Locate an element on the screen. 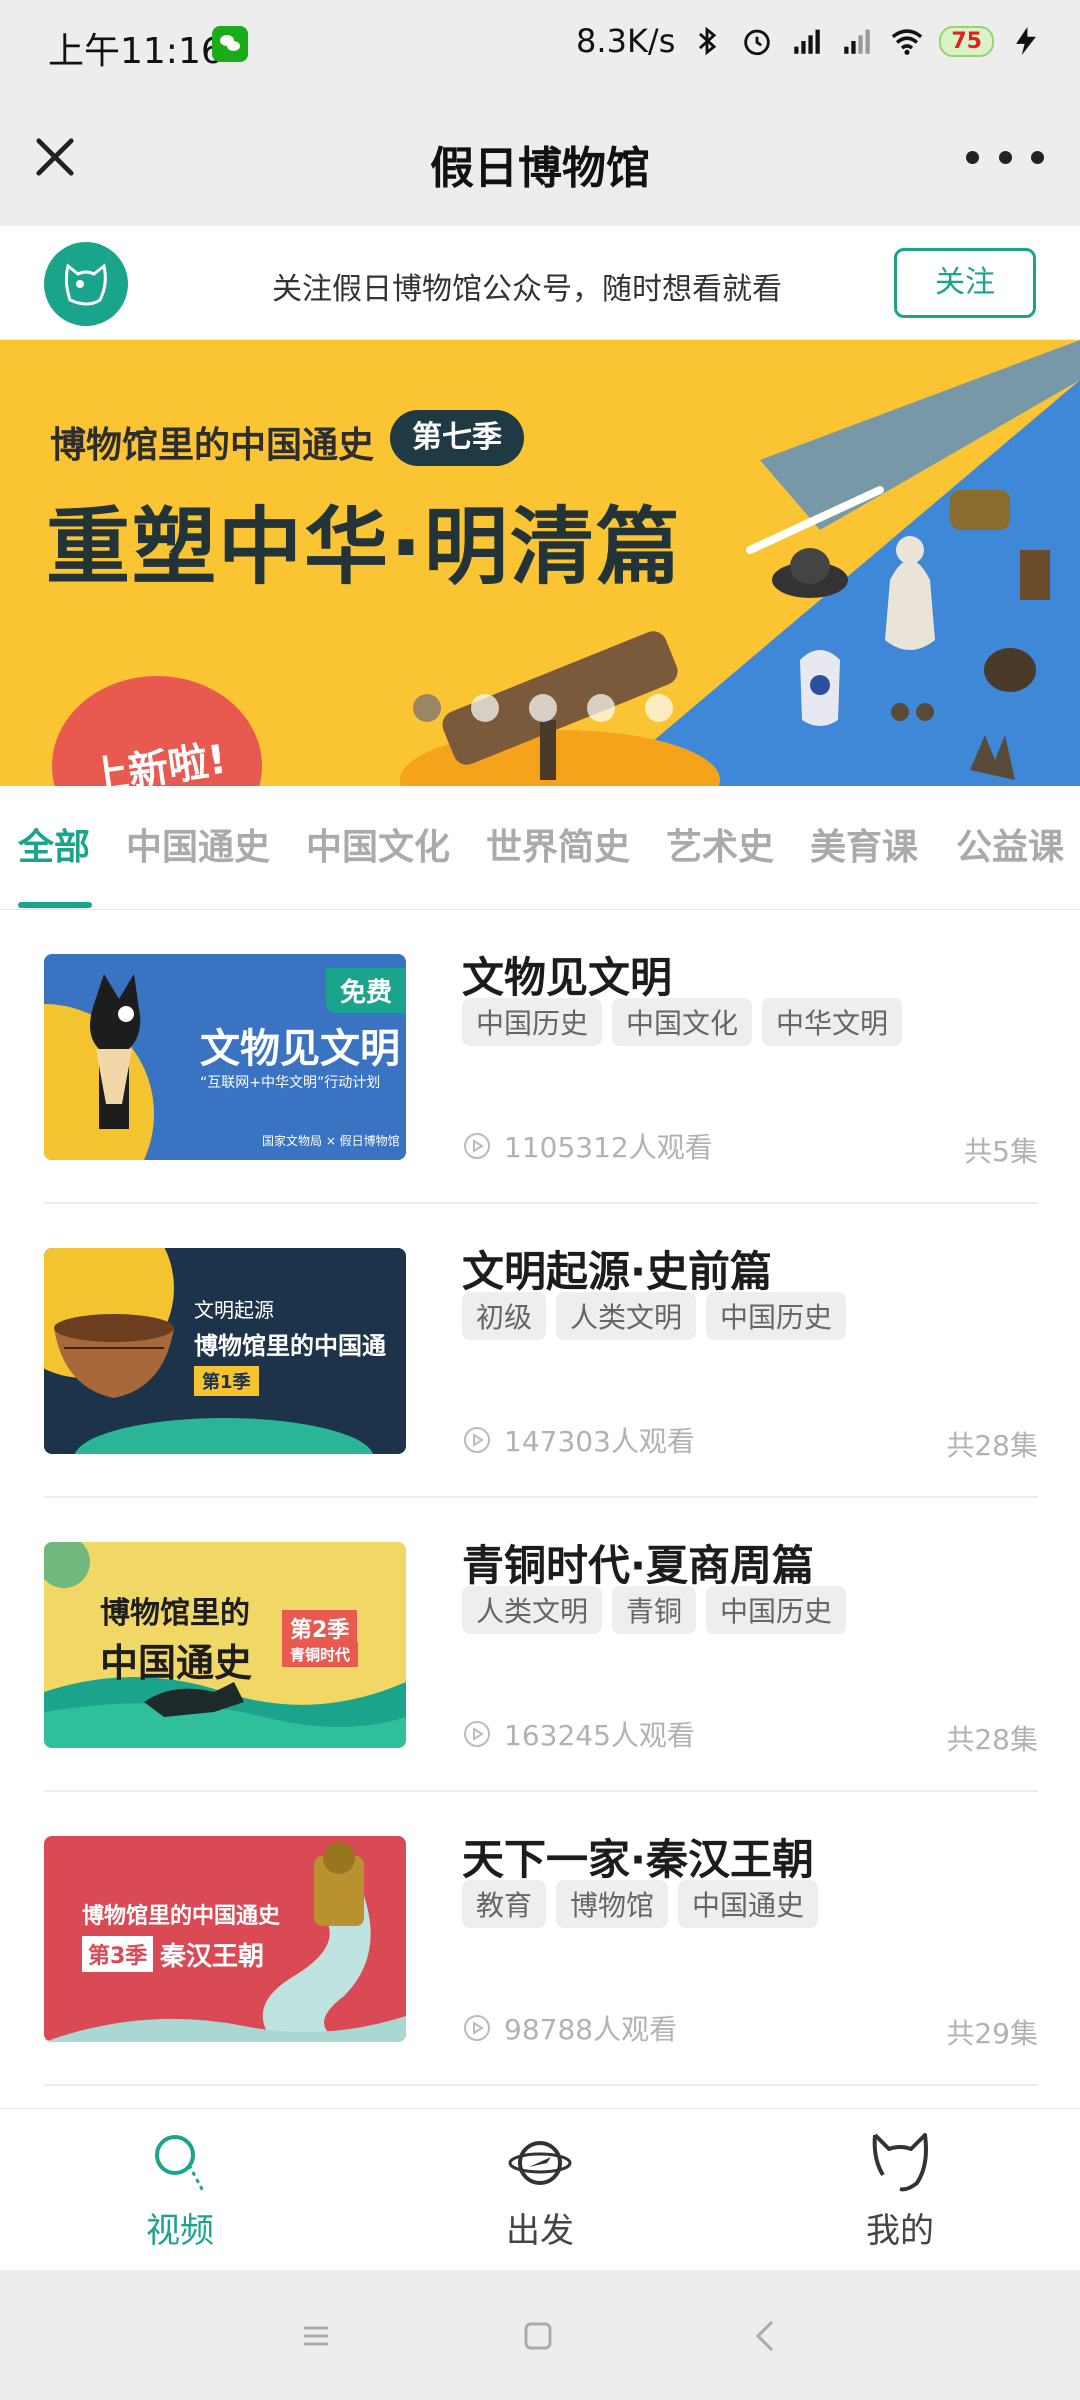 The width and height of the screenshot is (1080, 2400). course-thumbnail: 文明起源 博物馆里的中国通史 第1季 is located at coordinates (225, 1351).